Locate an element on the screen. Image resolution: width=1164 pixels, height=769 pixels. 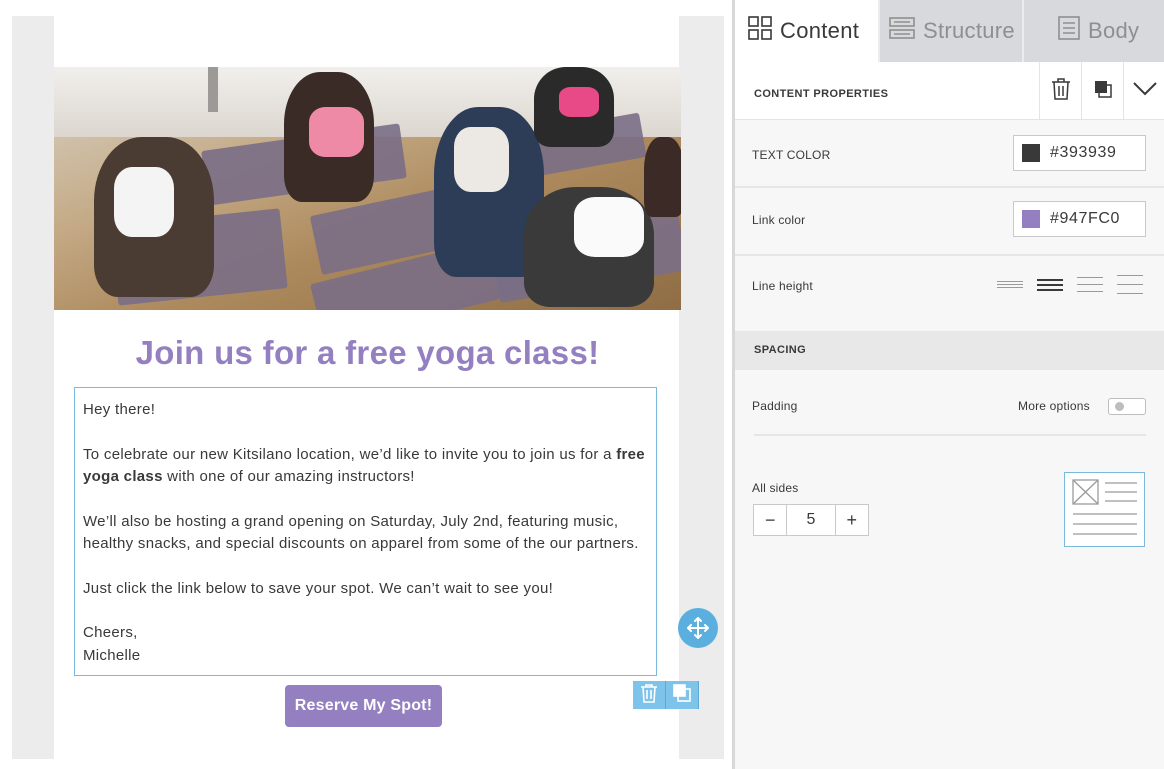
closing-text: Cheers, is located at coordinates (110, 632).